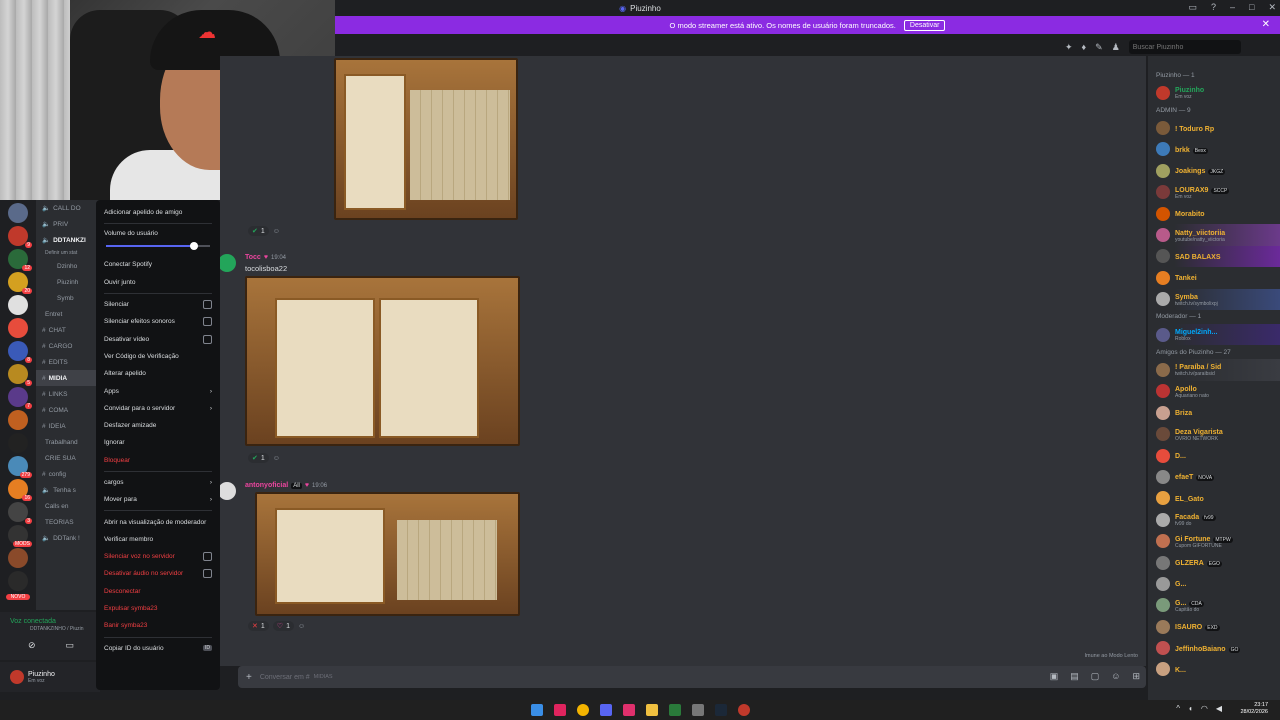 This screenshot has width=1280, height=720. What do you see at coordinates (1136, 676) in the screenshot?
I see `apps-icon: ⊞` at bounding box center [1136, 676].